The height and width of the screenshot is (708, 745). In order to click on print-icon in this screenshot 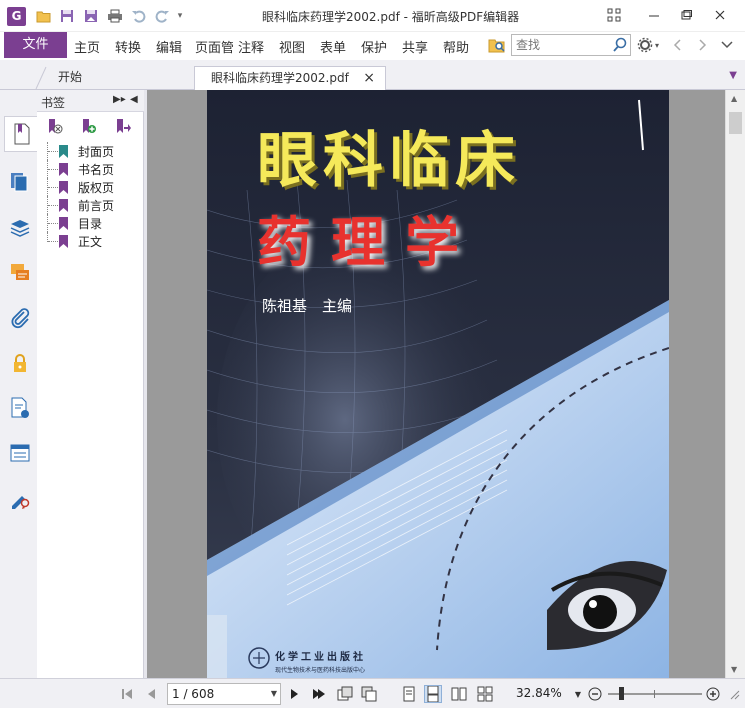, I will do `click(115, 16)`.